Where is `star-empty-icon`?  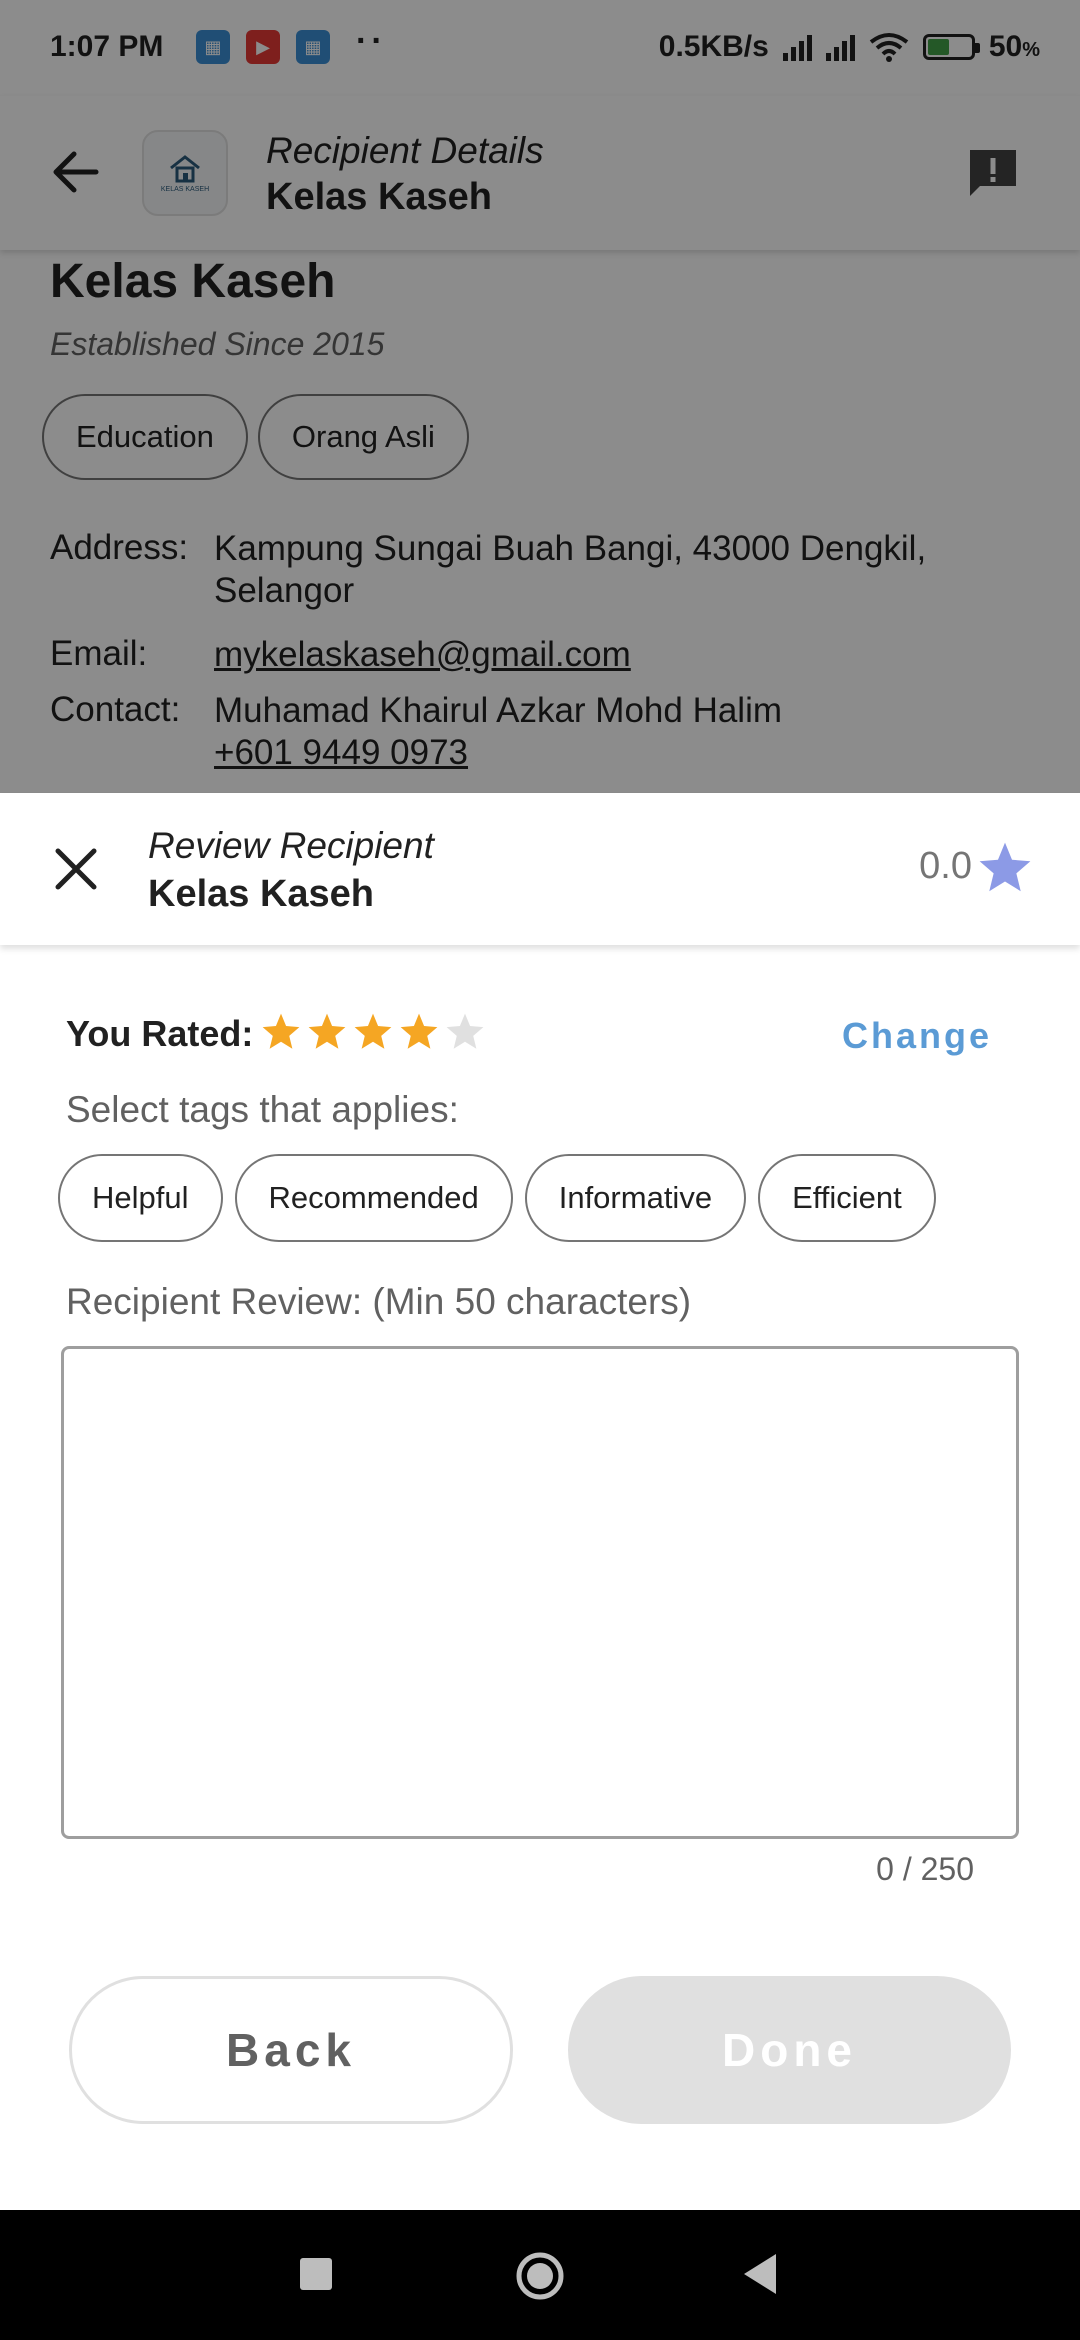 star-empty-icon is located at coordinates (465, 1032).